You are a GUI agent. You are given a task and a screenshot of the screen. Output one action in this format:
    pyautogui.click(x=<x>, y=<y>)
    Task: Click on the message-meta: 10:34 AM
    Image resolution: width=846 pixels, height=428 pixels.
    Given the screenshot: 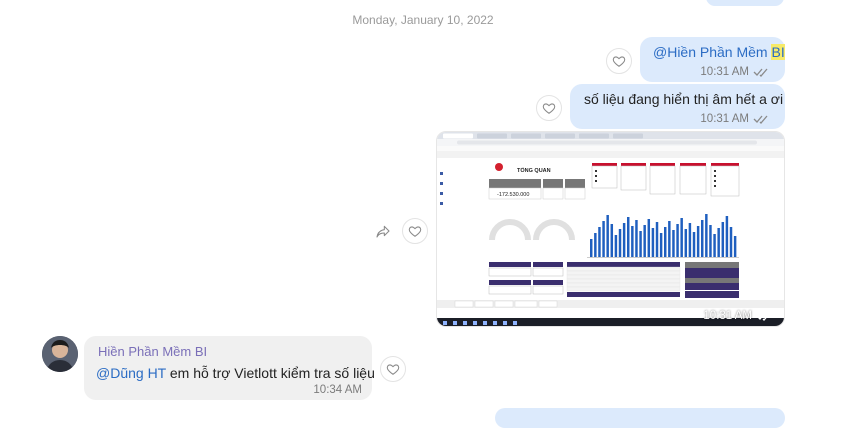 What is the action you would take?
    pyautogui.click(x=337, y=390)
    